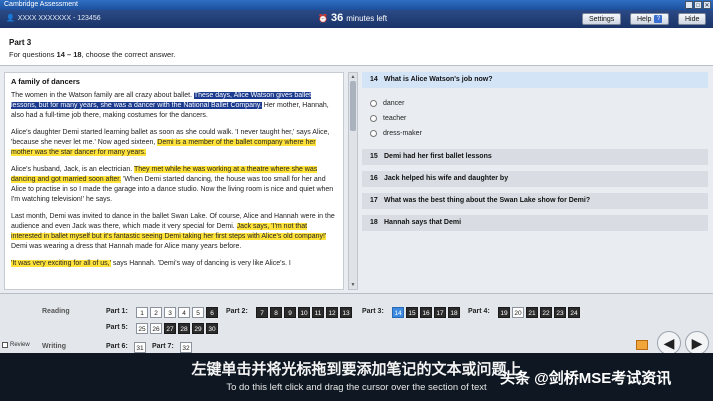 The width and height of the screenshot is (713, 401). Describe the element at coordinates (16, 345) in the screenshot. I see `review-toggle: Review` at that location.